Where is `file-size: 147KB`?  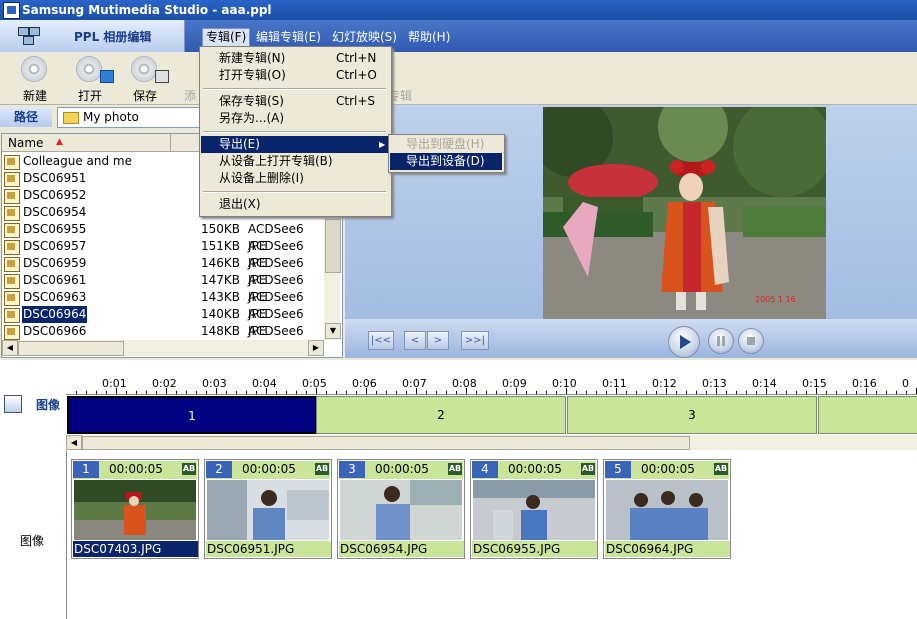
file-size: 147KB is located at coordinates (221, 280).